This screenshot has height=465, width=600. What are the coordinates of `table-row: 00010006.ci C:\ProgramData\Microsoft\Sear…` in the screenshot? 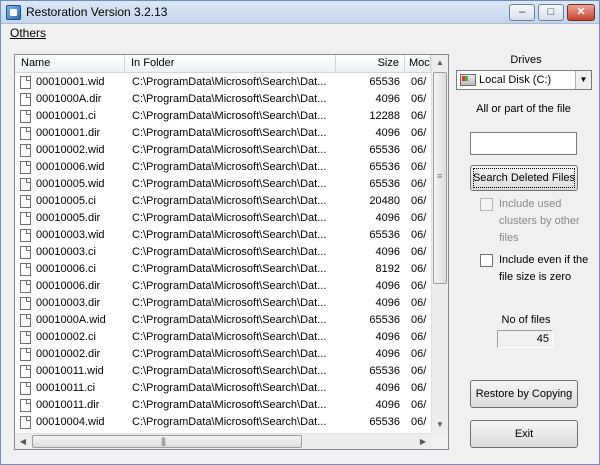 It's located at (223, 269).